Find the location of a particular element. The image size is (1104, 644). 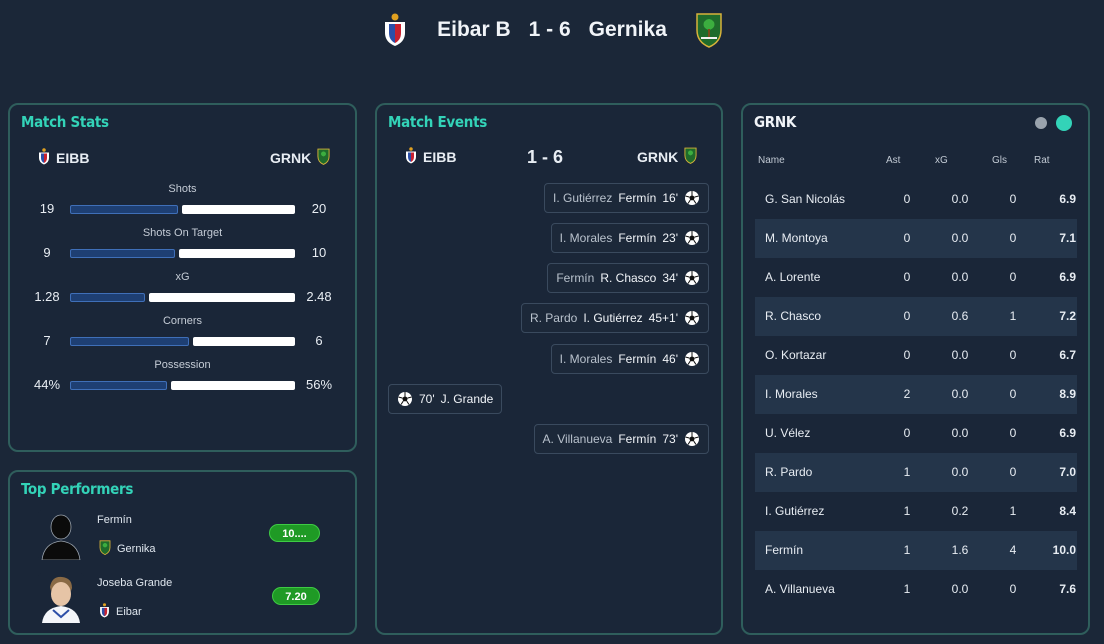

goal-event: I. Morales Fermín 46' is located at coordinates (629, 359).